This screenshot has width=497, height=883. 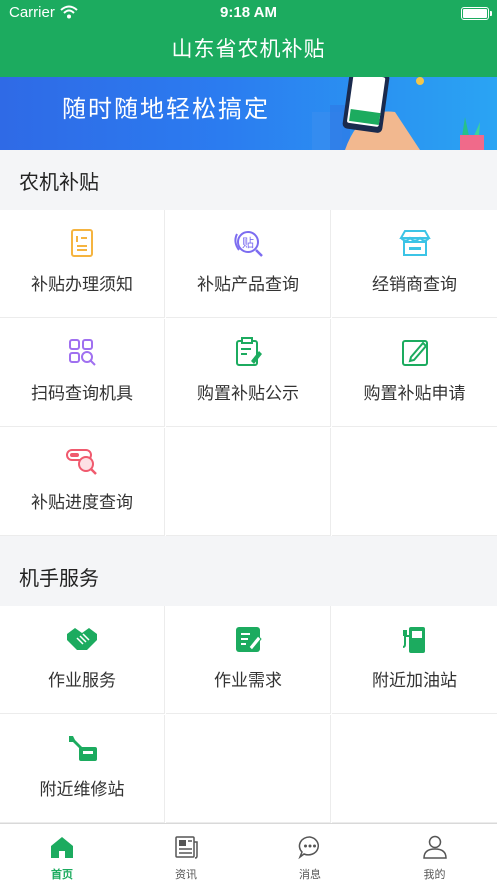 What do you see at coordinates (248, 264) in the screenshot?
I see `grid-item-subsidy-product-query: 贴 补贴产品查询` at bounding box center [248, 264].